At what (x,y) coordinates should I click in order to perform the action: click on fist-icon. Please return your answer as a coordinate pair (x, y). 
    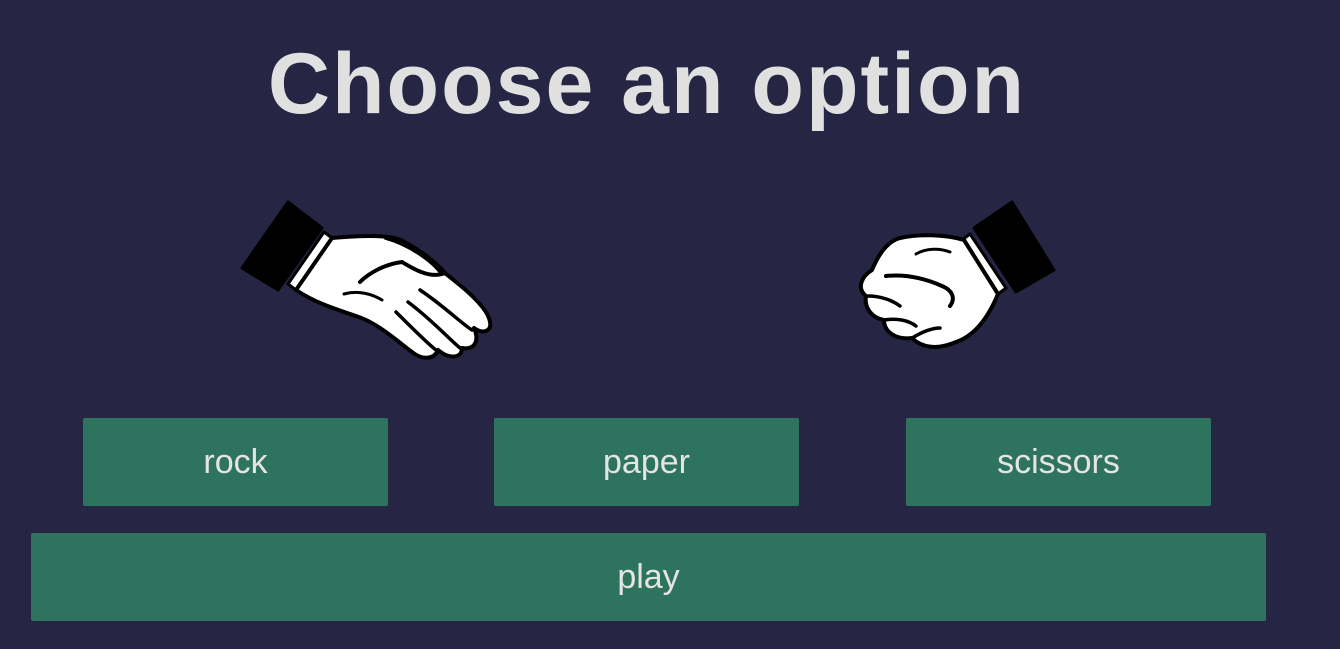
    Looking at the image, I should click on (958, 278).